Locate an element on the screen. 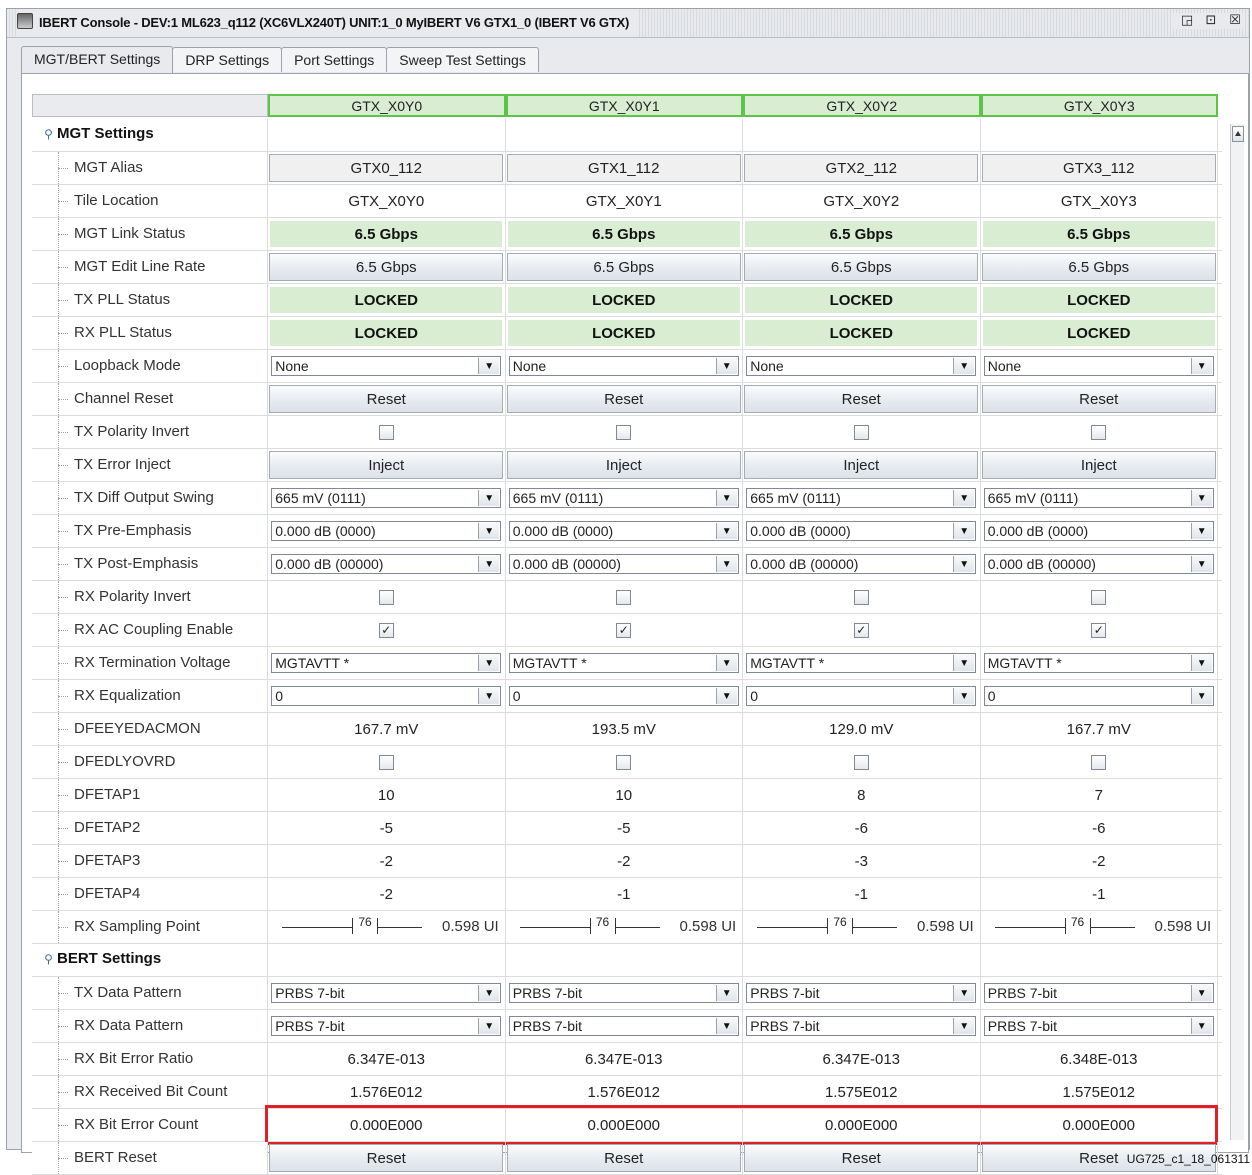 The height and width of the screenshot is (1175, 1252). alias-field: GTX3_112 is located at coordinates (1098, 168).